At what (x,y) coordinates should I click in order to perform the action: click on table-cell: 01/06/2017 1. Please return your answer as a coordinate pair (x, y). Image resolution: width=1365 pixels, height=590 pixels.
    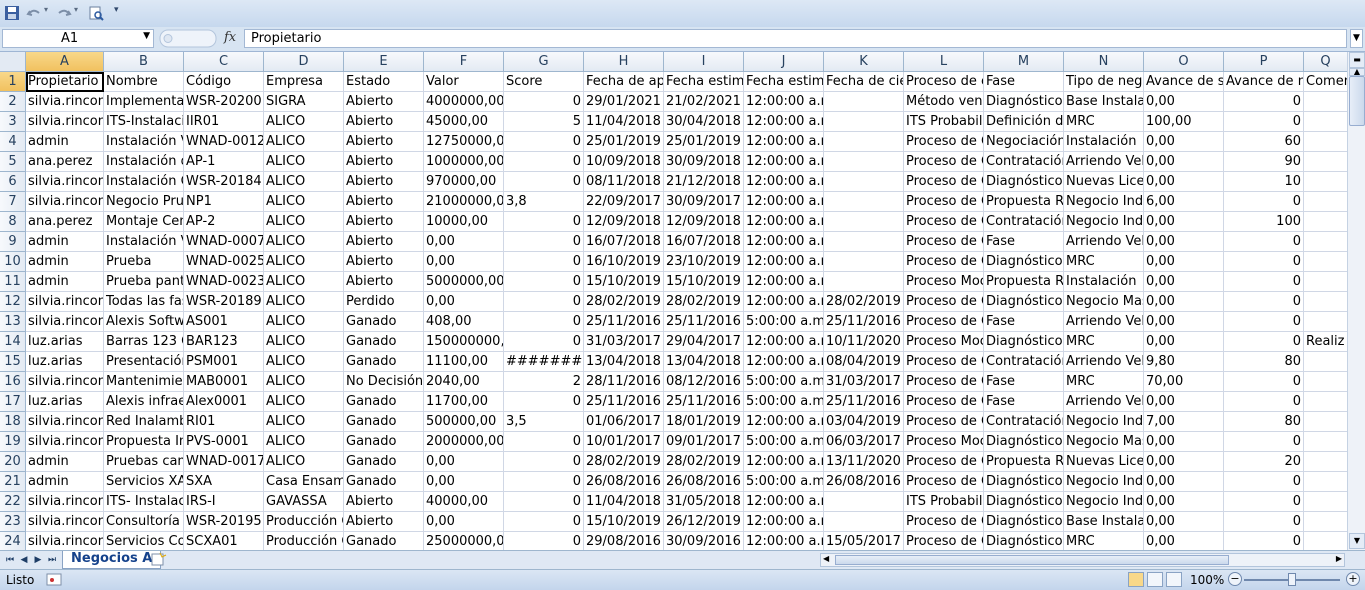
    Looking at the image, I should click on (624, 422).